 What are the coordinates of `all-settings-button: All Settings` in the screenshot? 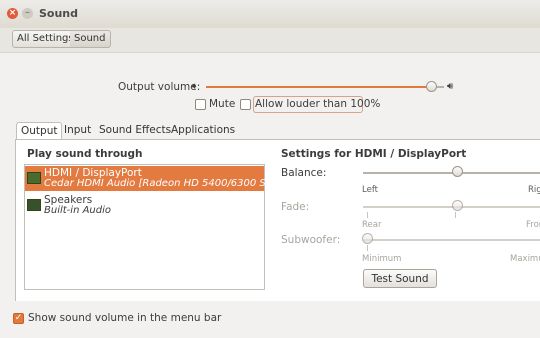 It's located at (45, 39).